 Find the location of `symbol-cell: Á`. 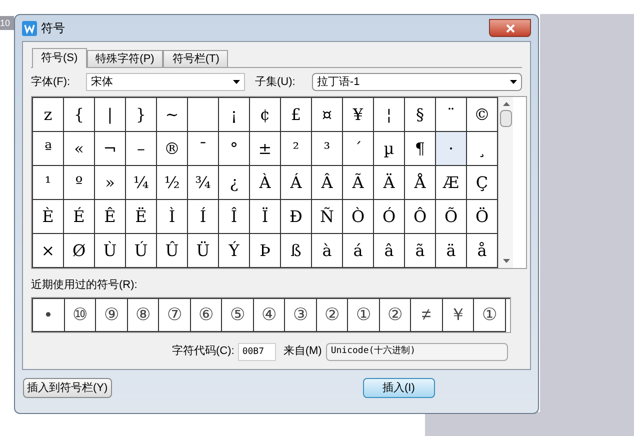

symbol-cell: Á is located at coordinates (296, 183).